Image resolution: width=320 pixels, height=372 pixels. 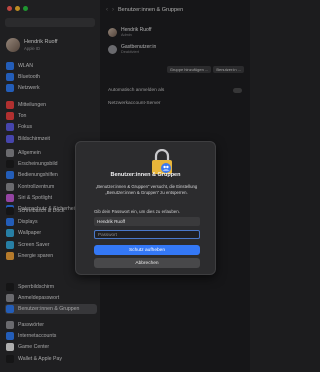 I want to click on cancel-button: Abbrechen, so click(x=147, y=263).